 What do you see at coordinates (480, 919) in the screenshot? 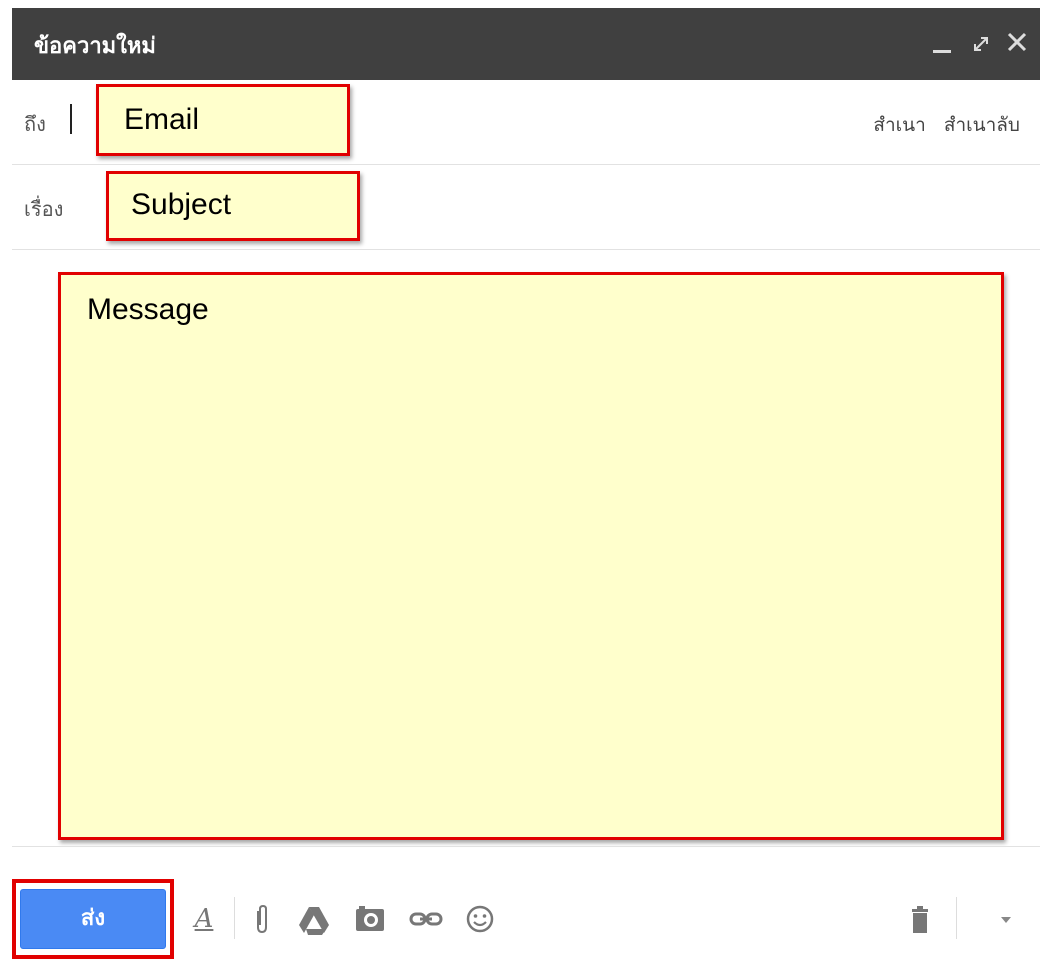
I see `emoji-icon` at bounding box center [480, 919].